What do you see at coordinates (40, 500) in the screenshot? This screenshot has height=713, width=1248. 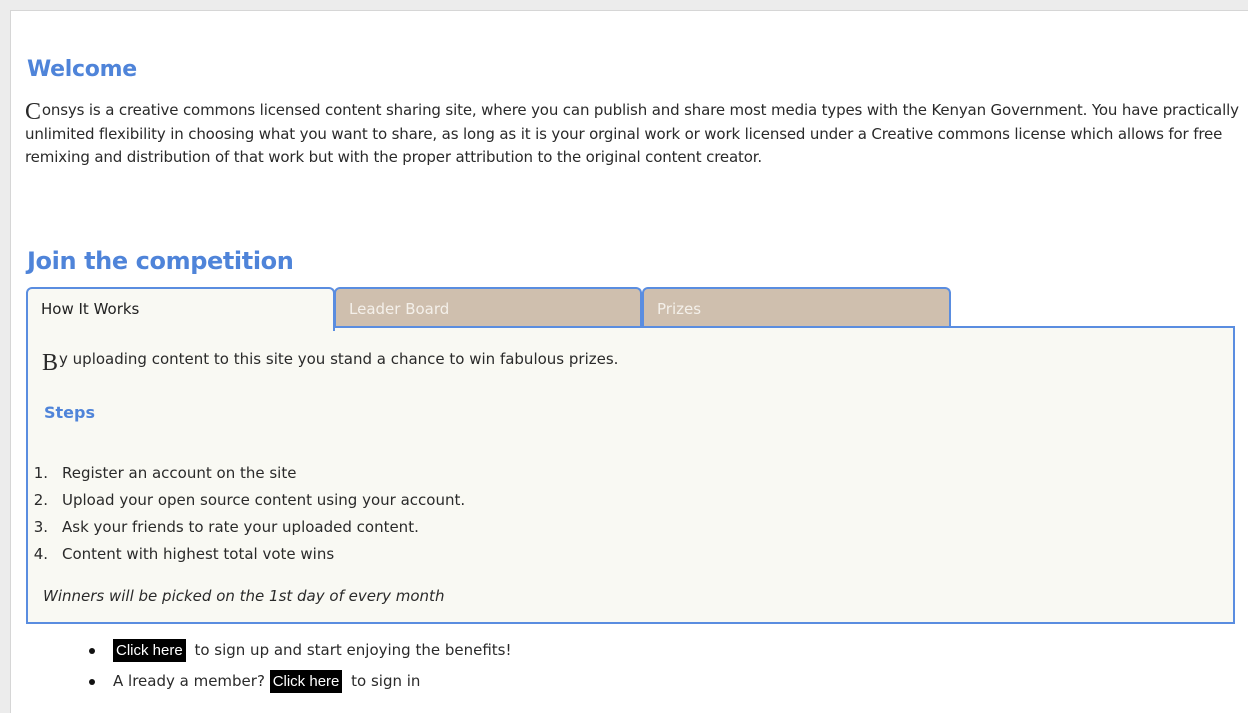 I see `step-number: 2.` at bounding box center [40, 500].